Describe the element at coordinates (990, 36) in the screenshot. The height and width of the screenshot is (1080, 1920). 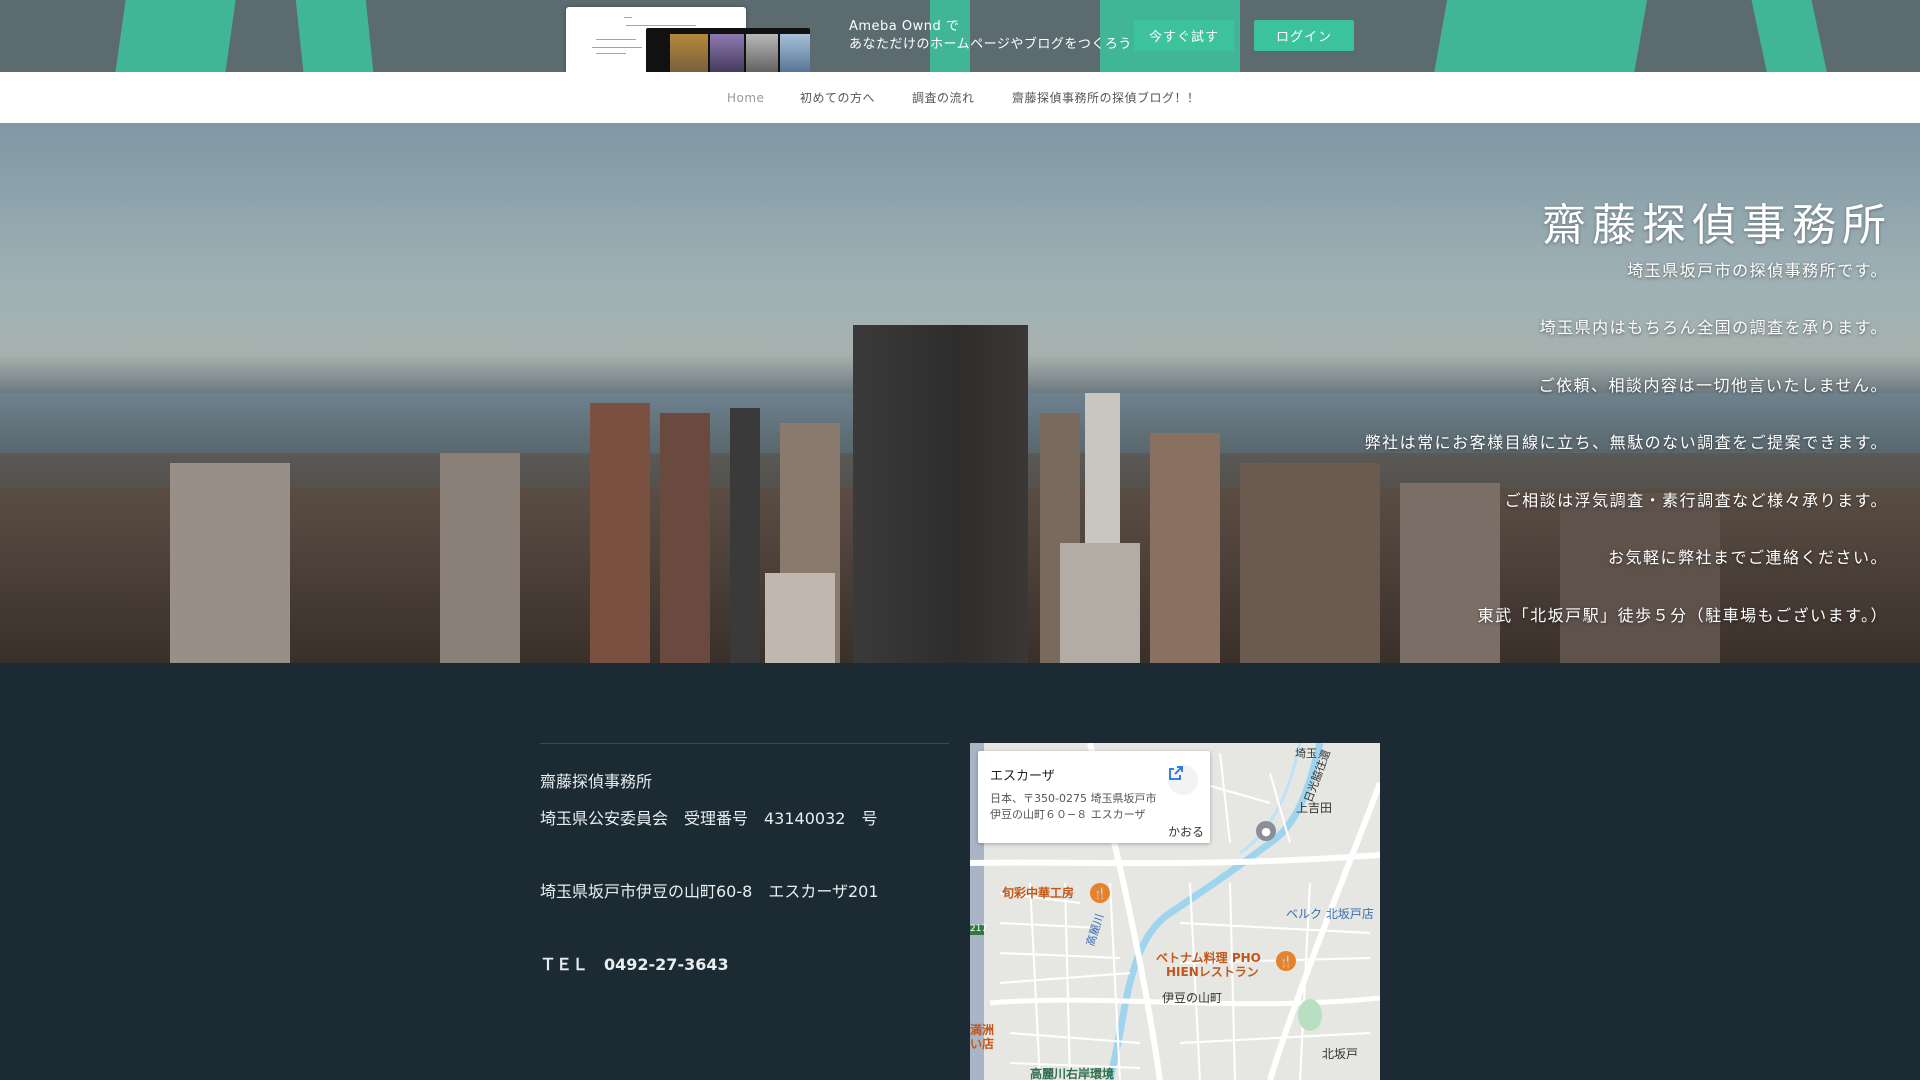
I see `banner-text: Ameba Ownd で あなただけのホームページやブログをつくろう` at that location.